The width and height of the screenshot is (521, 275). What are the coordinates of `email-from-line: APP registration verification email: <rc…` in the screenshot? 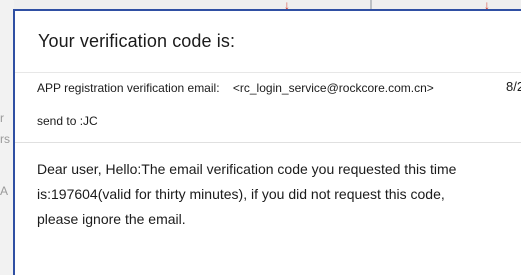 It's located at (235, 88).